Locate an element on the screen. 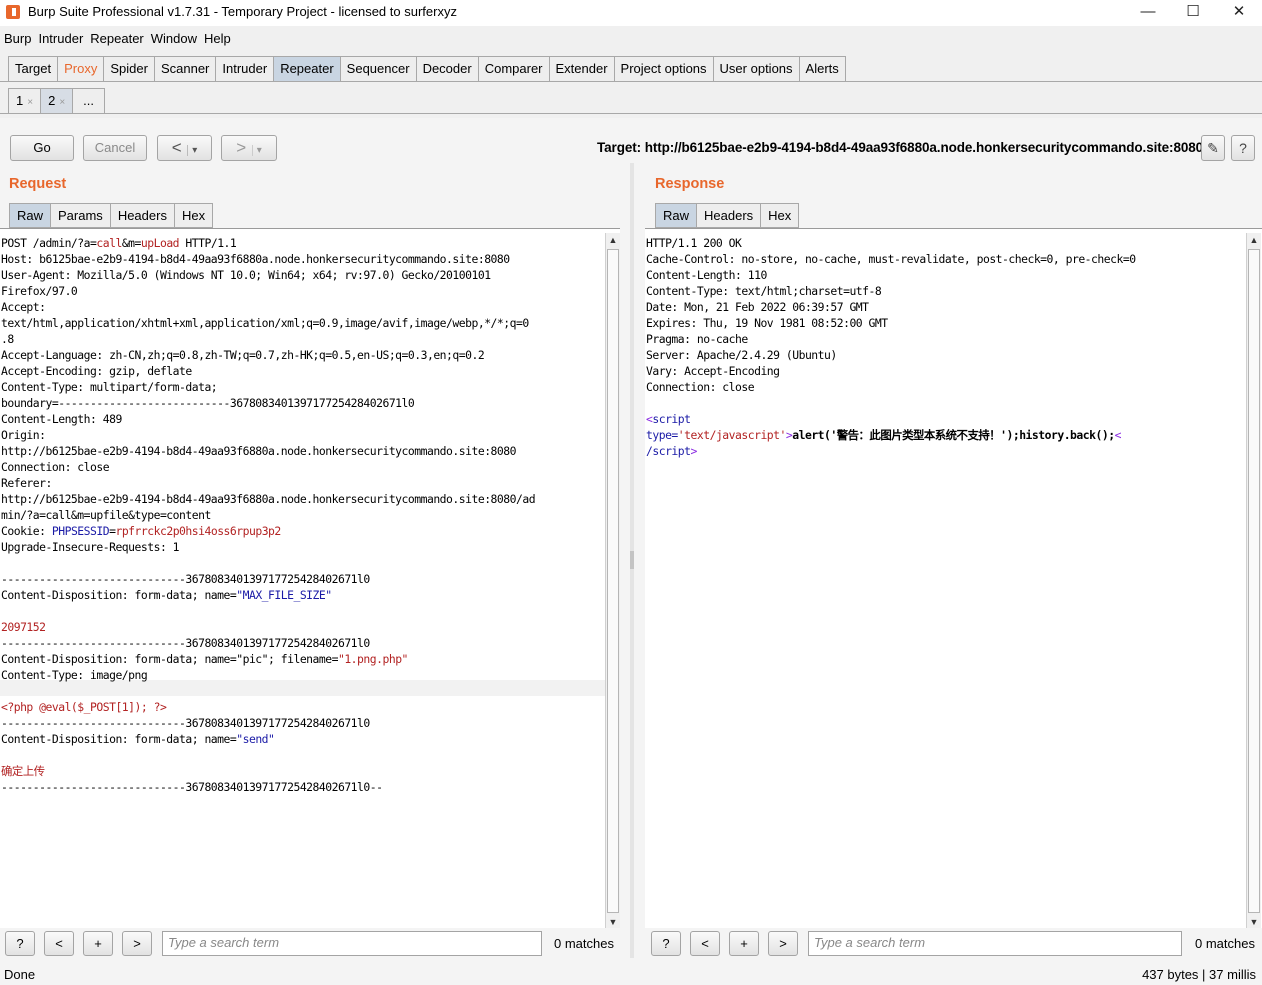  response-line: Expires: Thu, 19 Nov 1981 08:52:00 GMT is located at coordinates (945, 323).